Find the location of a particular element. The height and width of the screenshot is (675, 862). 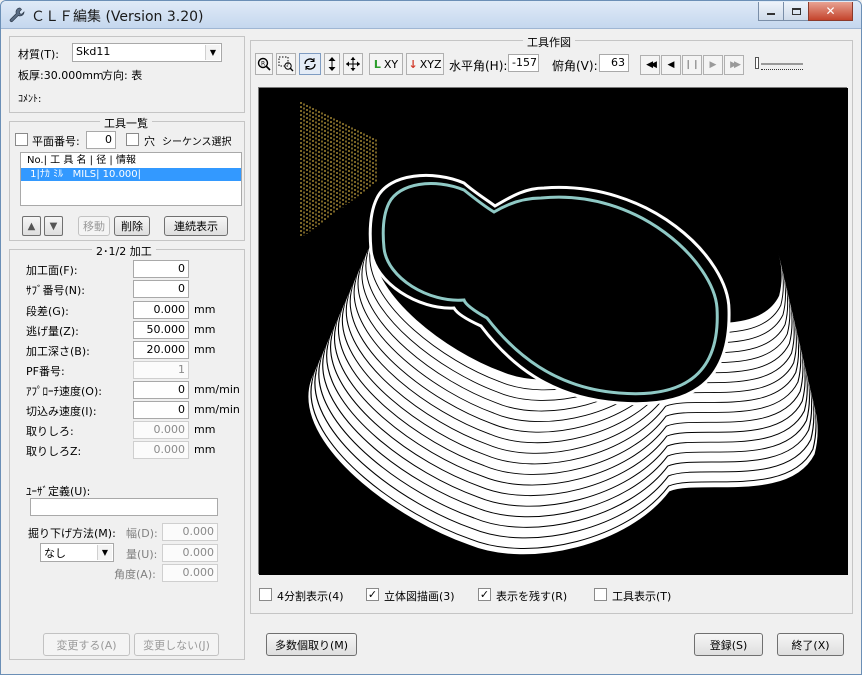

split4-label: 4分割表示(4) is located at coordinates (310, 596).